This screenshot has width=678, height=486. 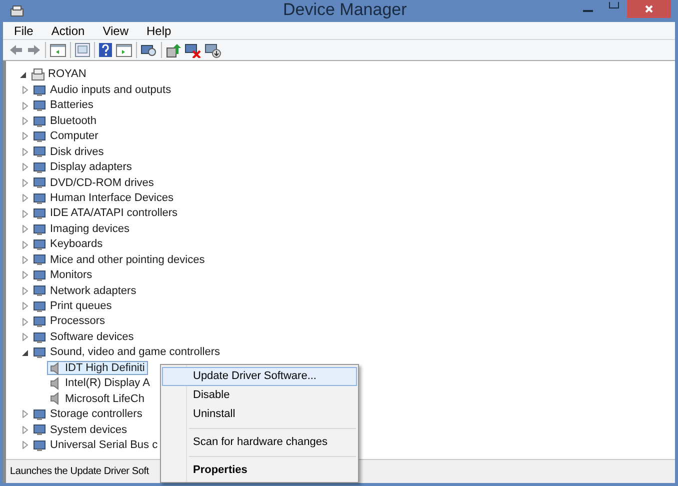 I want to click on context-menu-item: Properties, so click(x=259, y=470).